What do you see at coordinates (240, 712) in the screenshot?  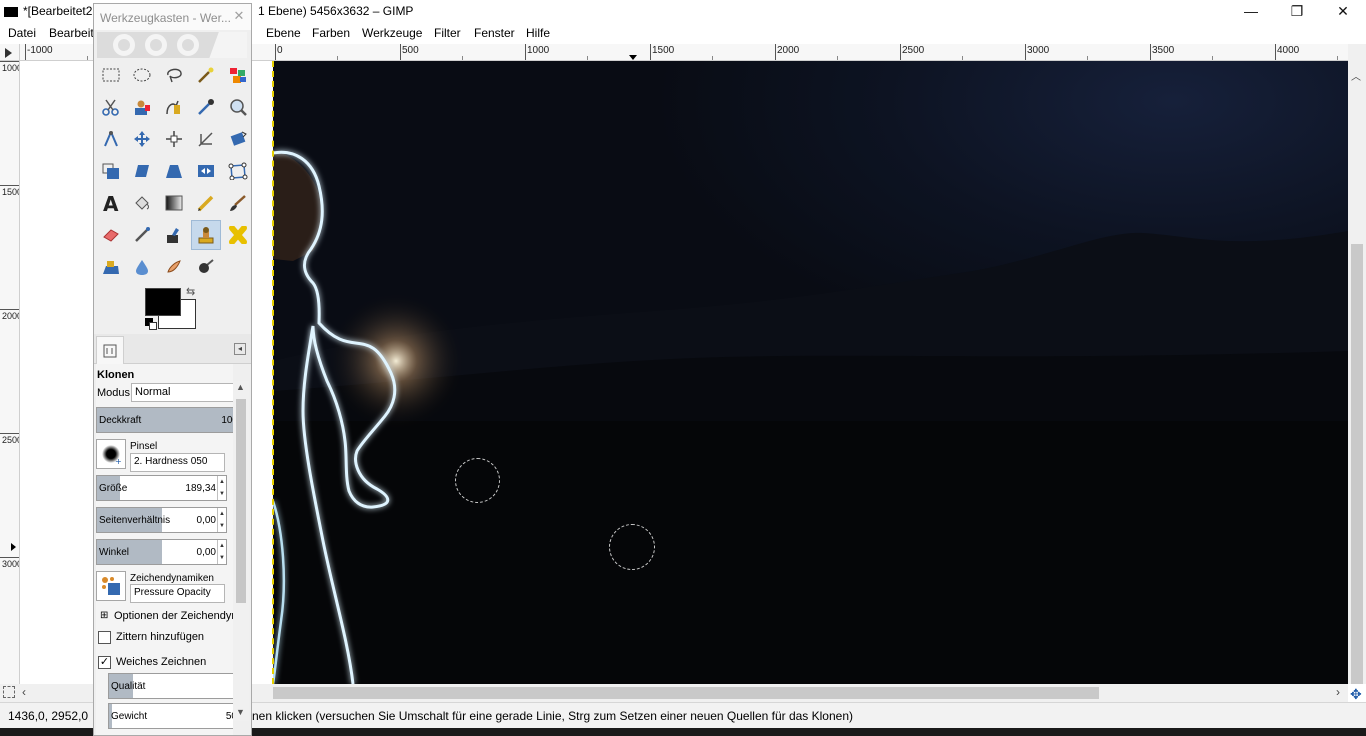 I see `chevron-down-icon: ▼` at bounding box center [240, 712].